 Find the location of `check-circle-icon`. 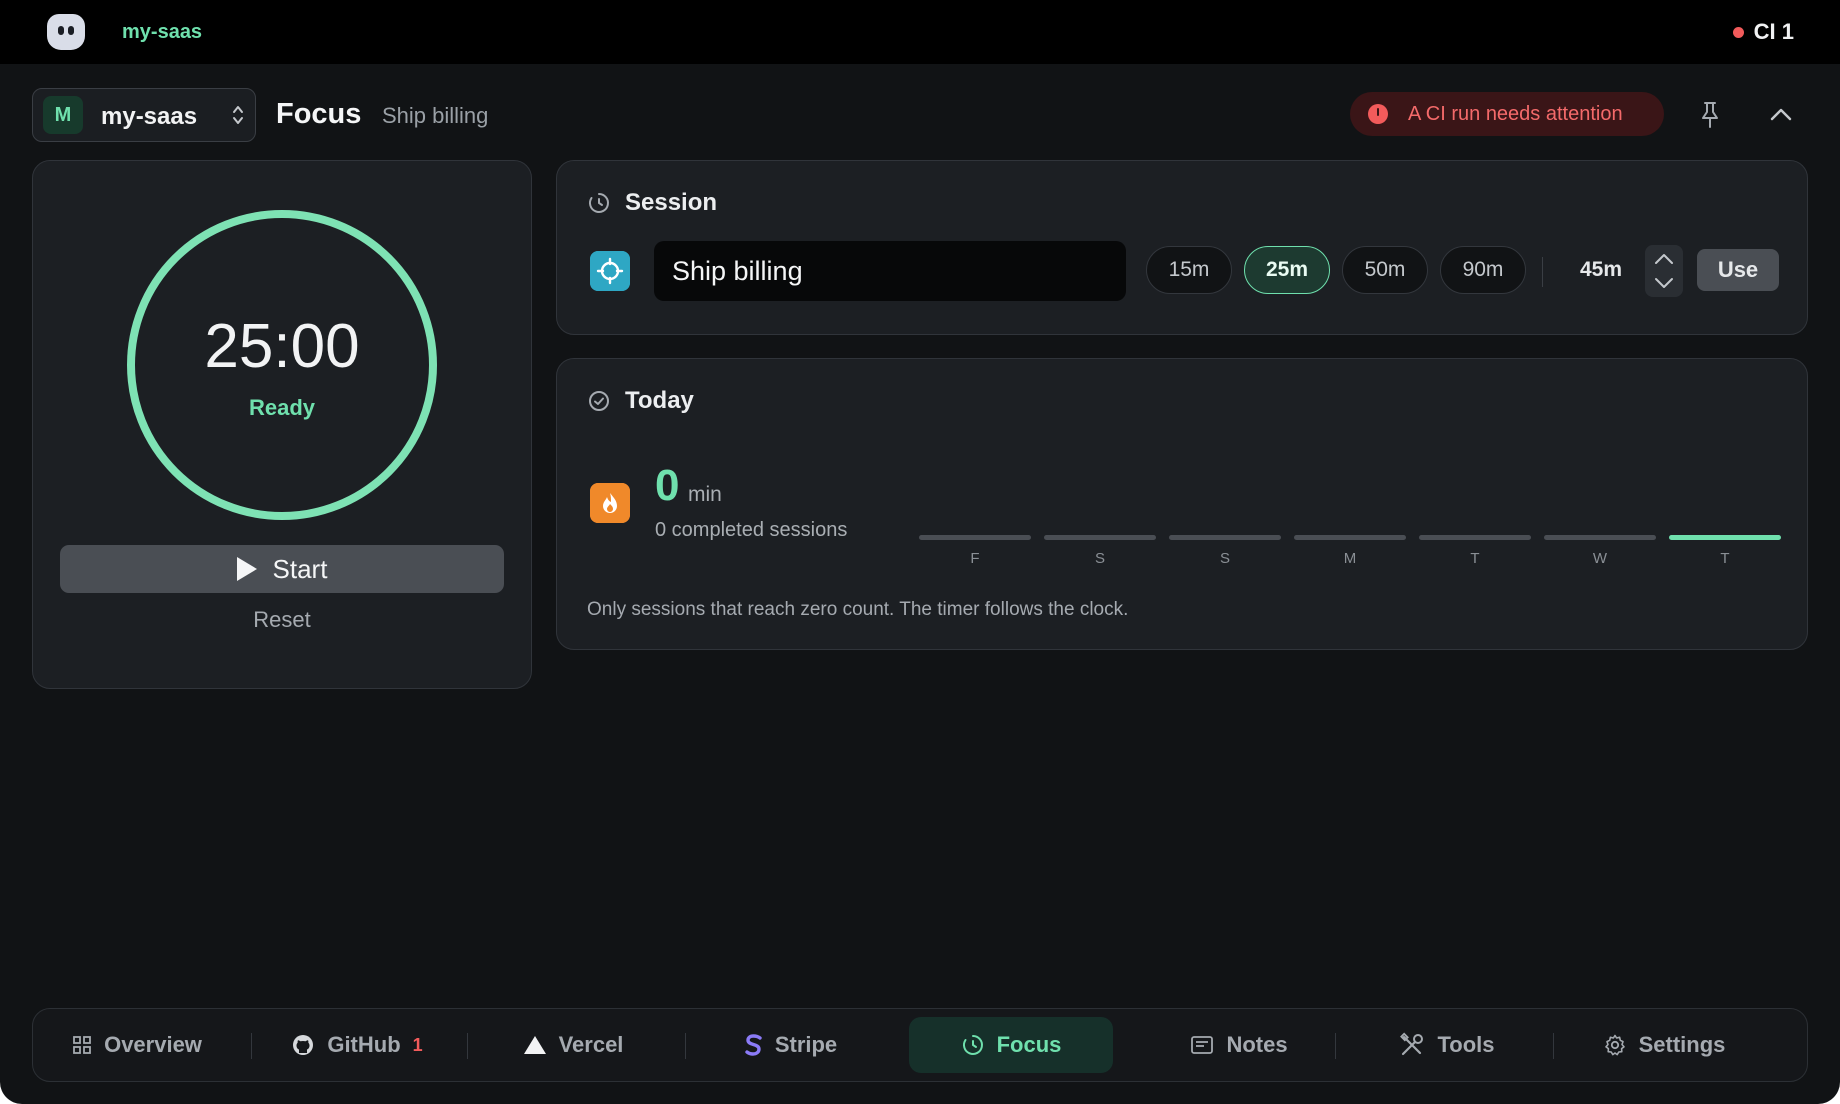

check-circle-icon is located at coordinates (599, 401).